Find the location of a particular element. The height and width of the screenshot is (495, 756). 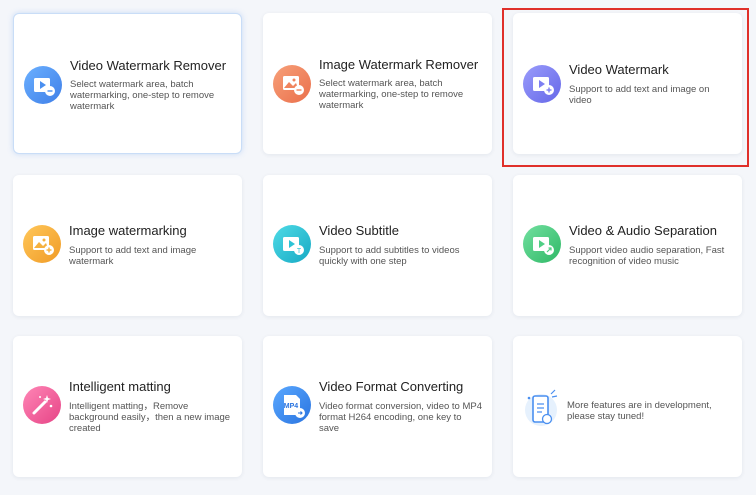

image-watermarking-icon is located at coordinates (42, 244).